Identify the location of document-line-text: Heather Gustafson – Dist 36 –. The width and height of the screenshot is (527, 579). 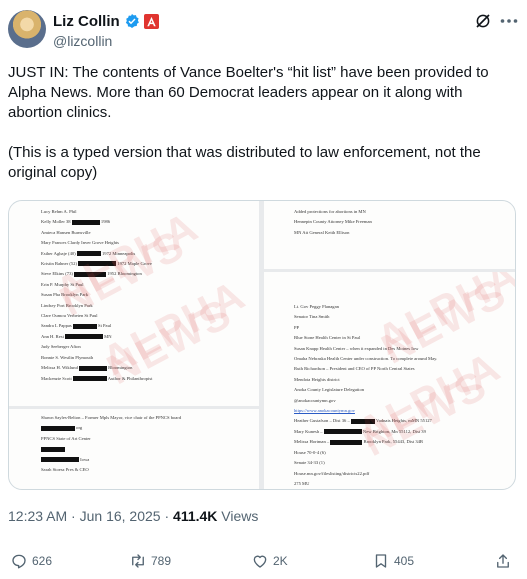
(322, 421).